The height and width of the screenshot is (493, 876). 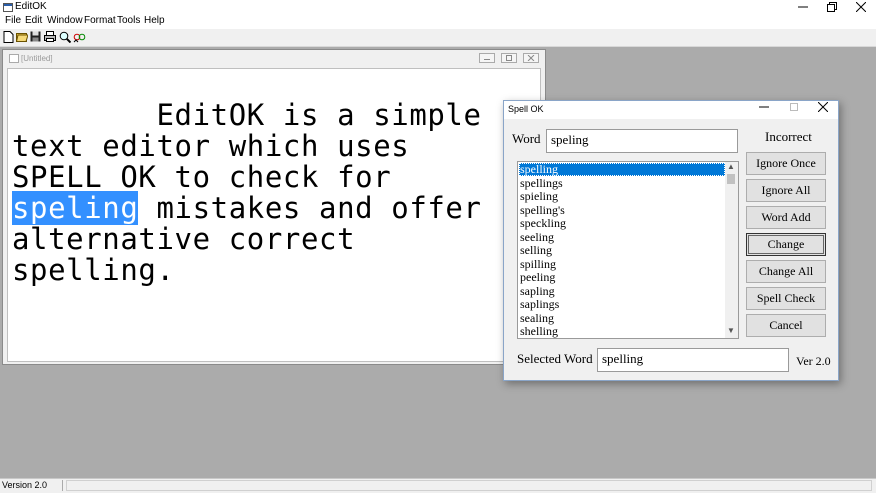 I want to click on spell-check-button, so click(x=79, y=36).